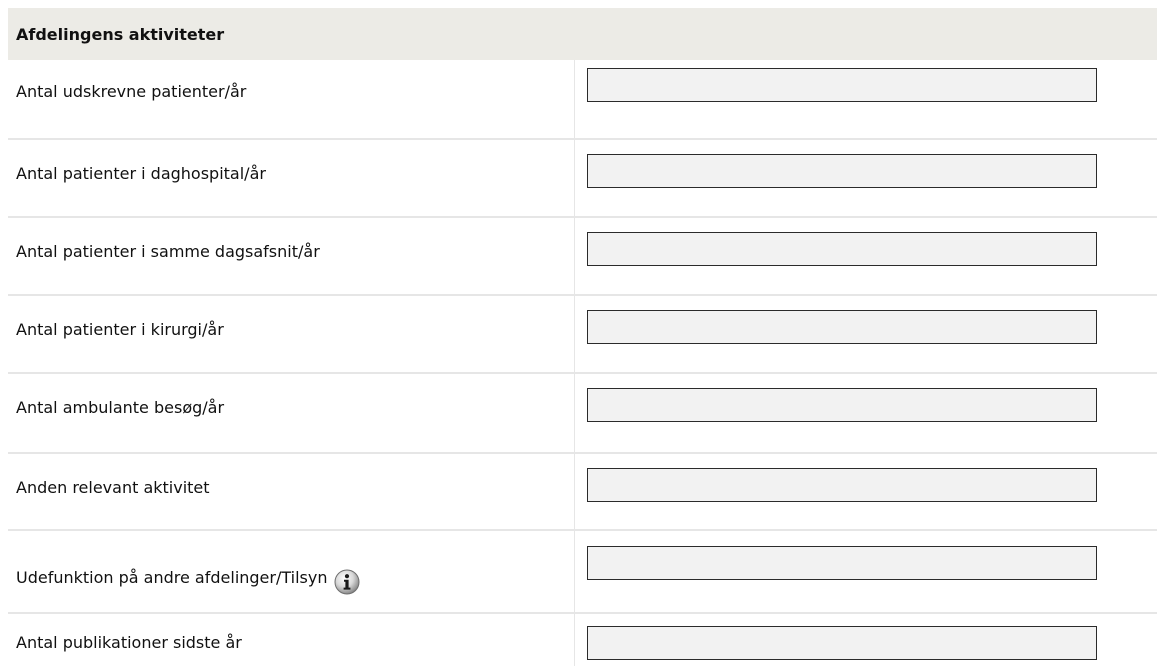 The image size is (1157, 666). I want to click on row-label-cell: Antal patienter i samme dagsafsnit/år, so click(291, 256).